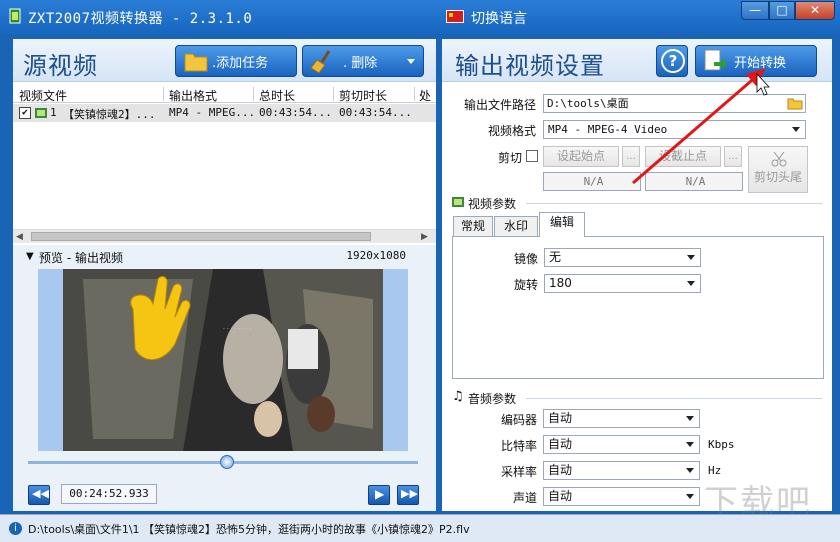  I want to click on close-button: ✕, so click(815, 10).